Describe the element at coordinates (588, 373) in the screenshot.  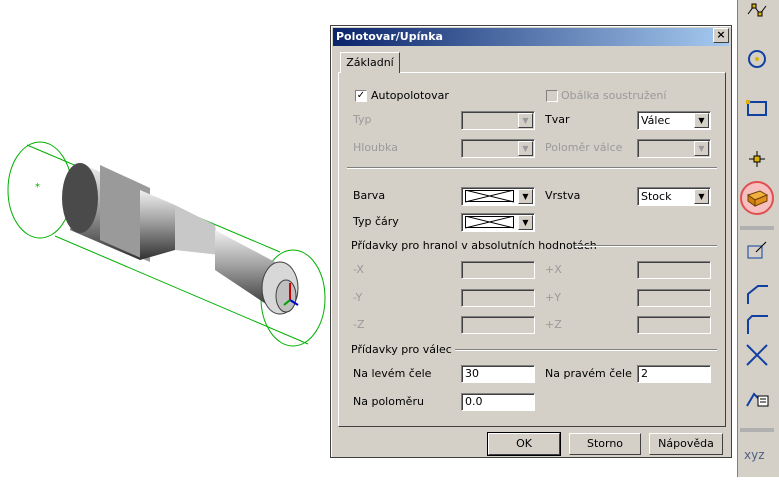
I see `pravem-cele-label: Na pravém čele` at that location.